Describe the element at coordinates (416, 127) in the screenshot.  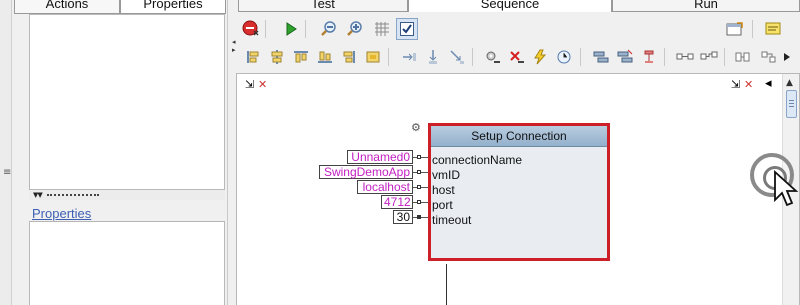
I see `block-settings-icon: ⚙` at that location.